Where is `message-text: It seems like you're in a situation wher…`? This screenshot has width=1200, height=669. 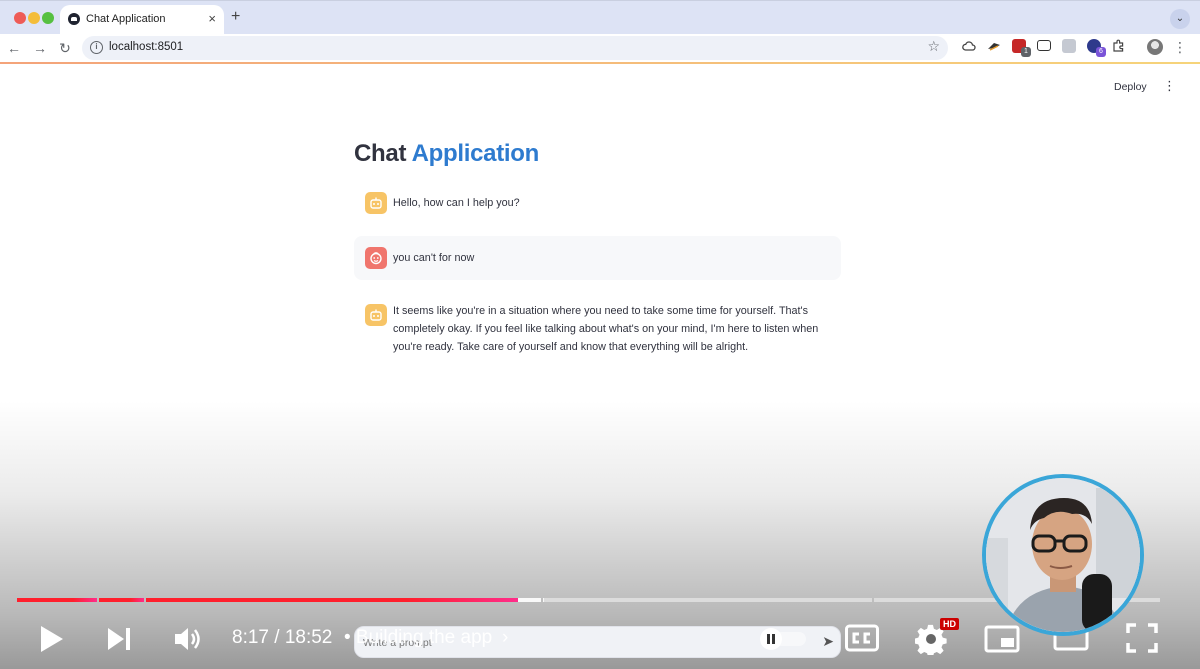 message-text: It seems like you're in a situation wher… is located at coordinates (606, 329).